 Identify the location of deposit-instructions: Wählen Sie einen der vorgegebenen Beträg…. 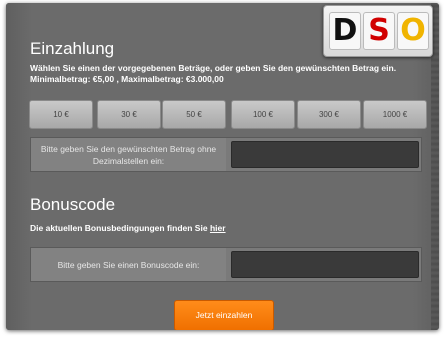
(225, 74).